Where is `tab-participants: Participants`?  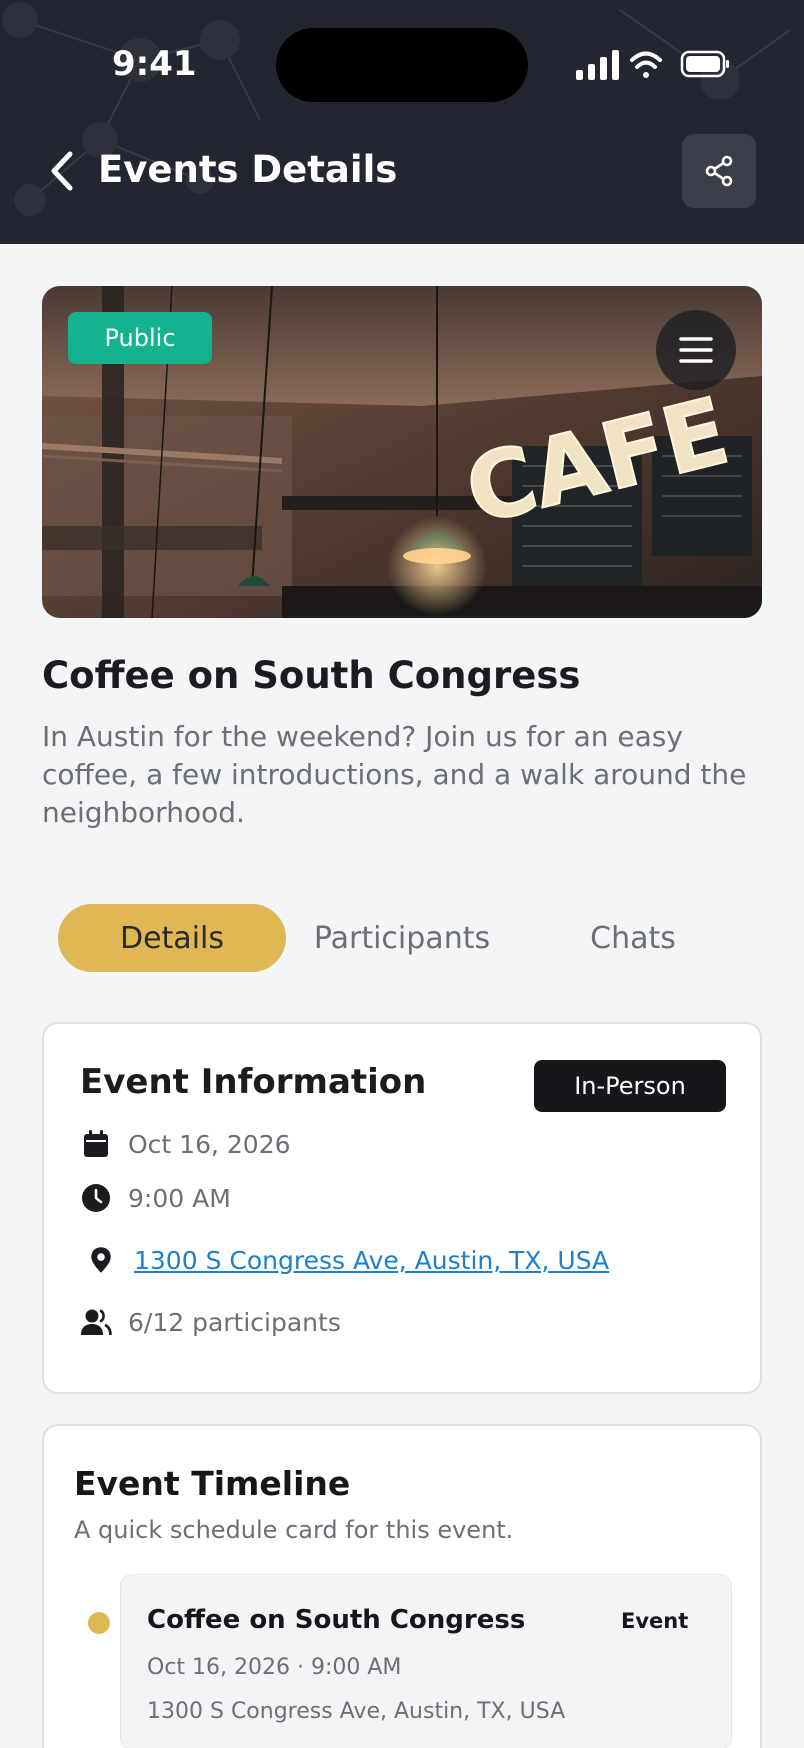
tab-participants: Participants is located at coordinates (402, 938).